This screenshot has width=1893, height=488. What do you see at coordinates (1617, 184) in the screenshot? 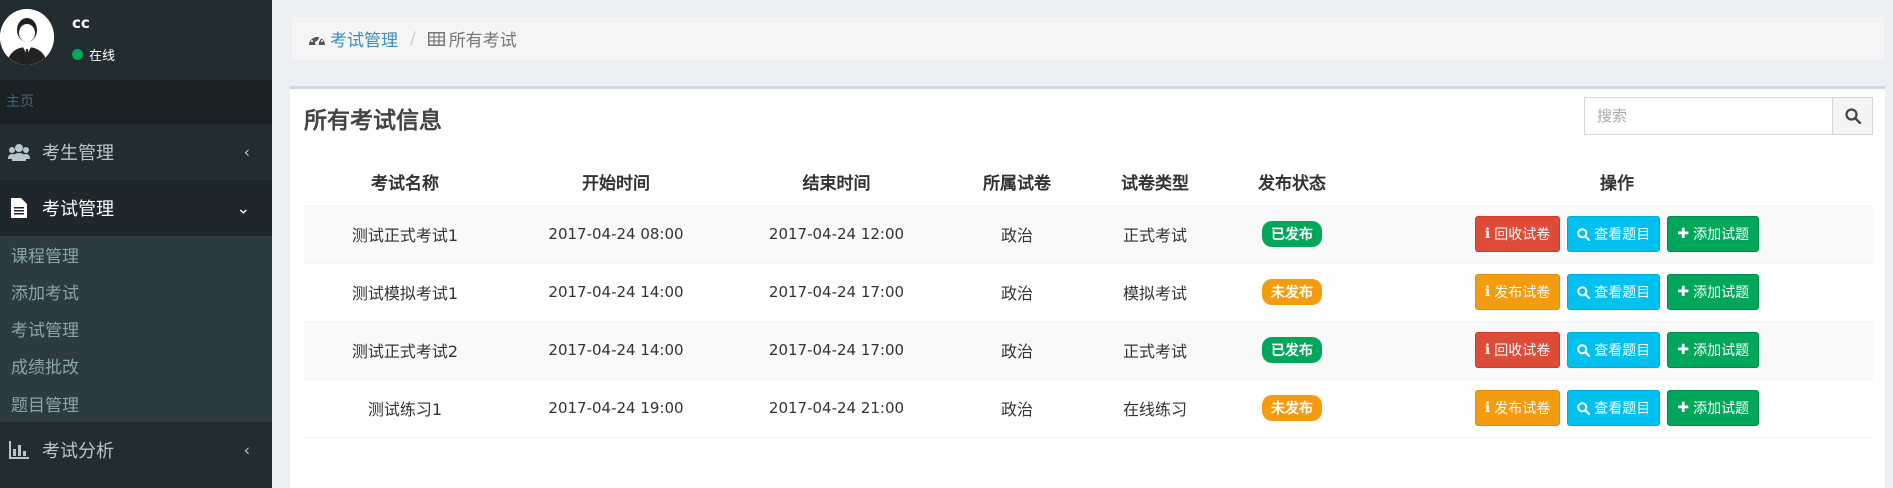
I see `column-header: 操作` at bounding box center [1617, 184].